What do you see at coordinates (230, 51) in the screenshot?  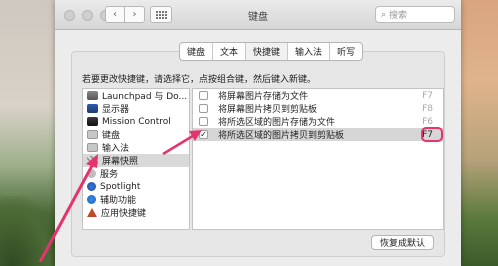 I see `tab-1: 文本` at bounding box center [230, 51].